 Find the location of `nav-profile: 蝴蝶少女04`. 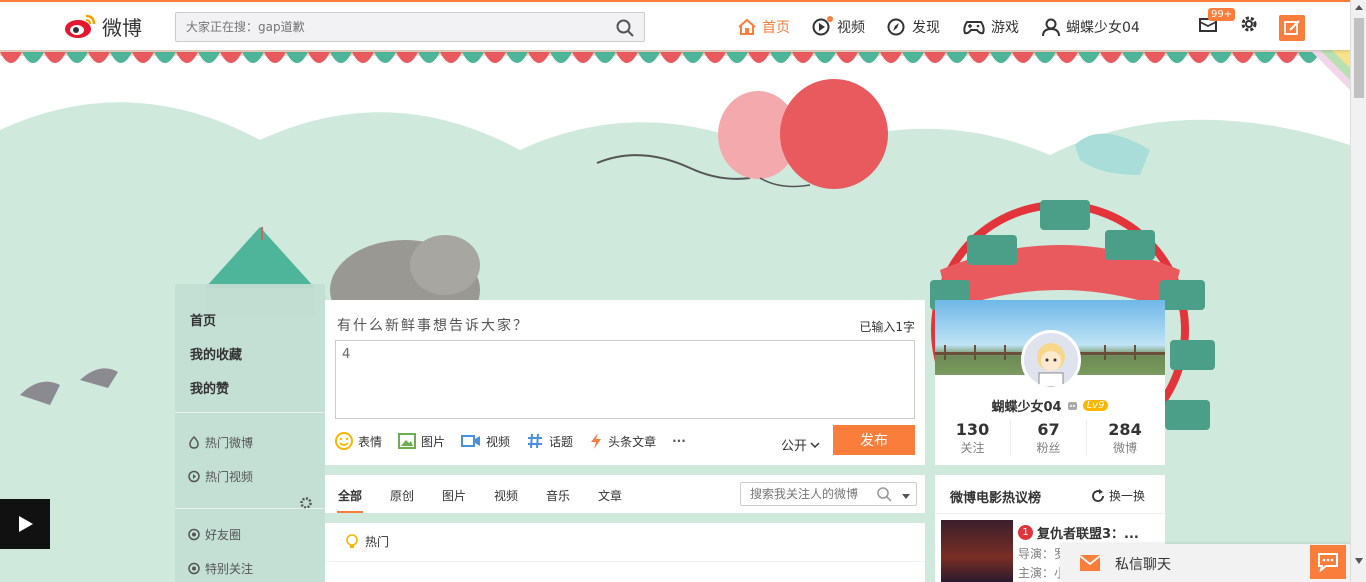

nav-profile: 蝴蝶少女04 is located at coordinates (1090, 27).